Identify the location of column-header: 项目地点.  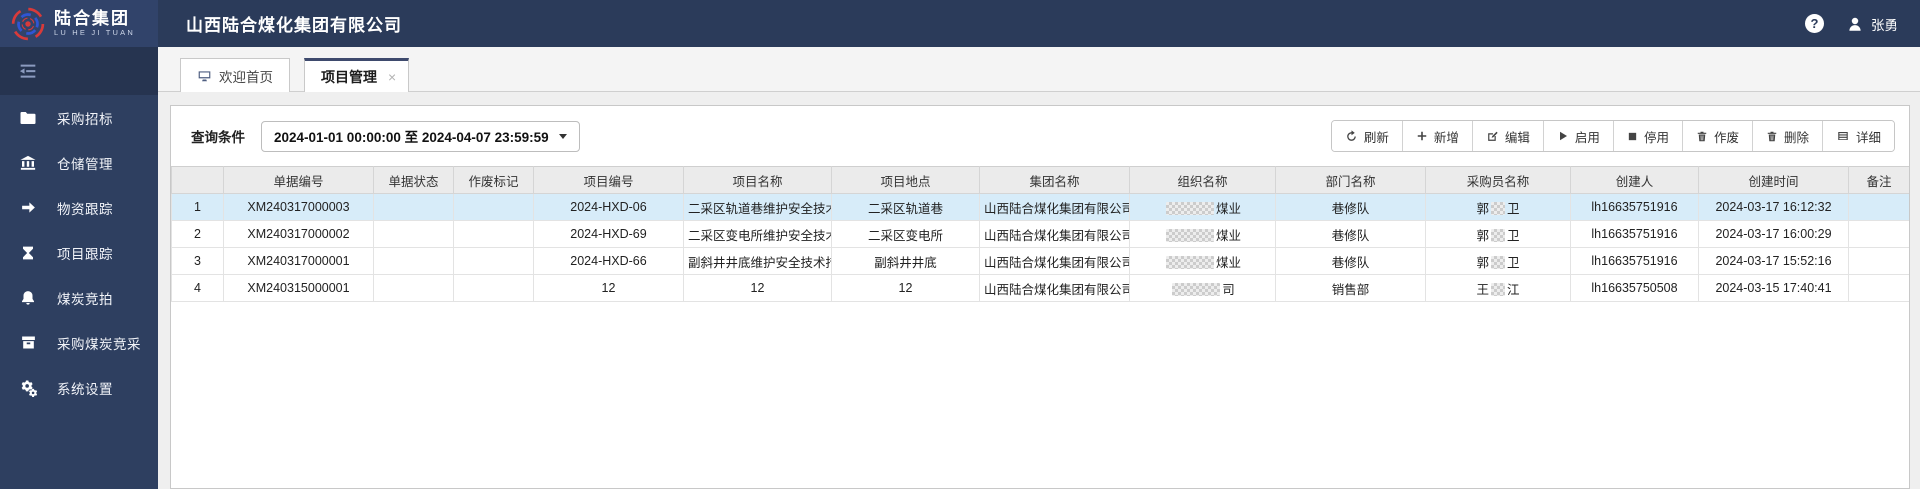
(905, 180).